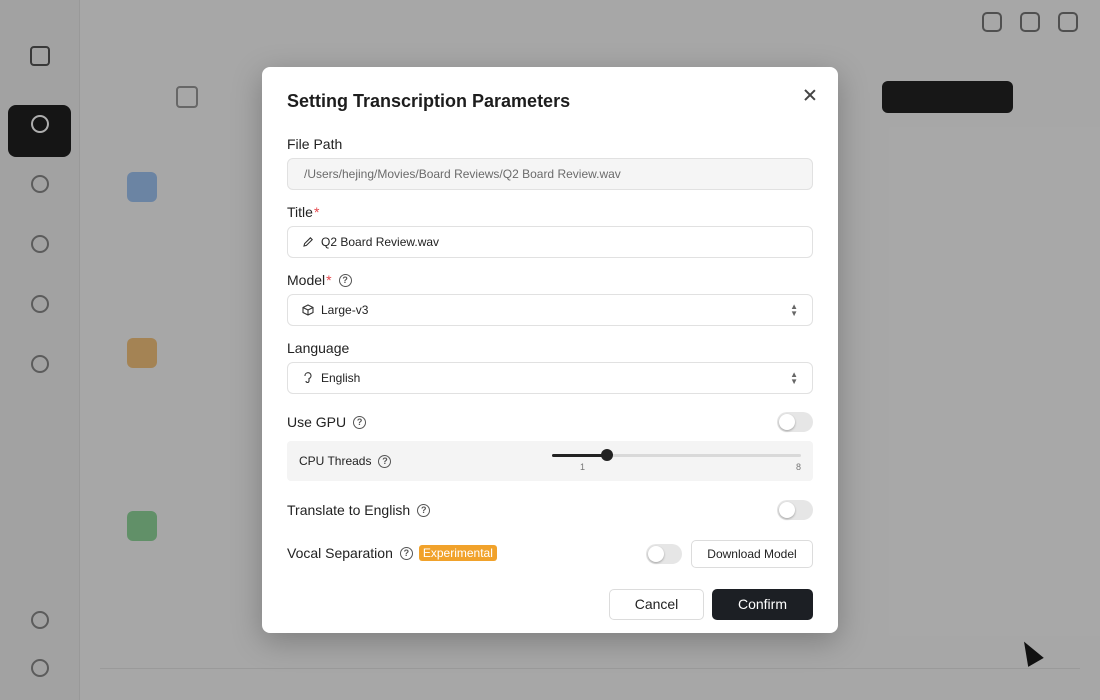 This screenshot has height=700, width=1100. I want to click on translate-toggle, so click(795, 510).